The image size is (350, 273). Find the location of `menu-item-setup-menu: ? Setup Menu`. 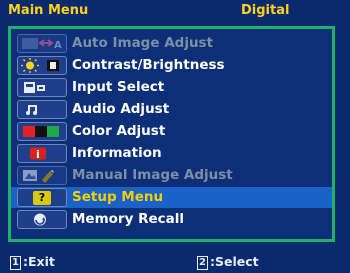

menu-item-setup-menu: ? Setup Menu is located at coordinates (171, 197).